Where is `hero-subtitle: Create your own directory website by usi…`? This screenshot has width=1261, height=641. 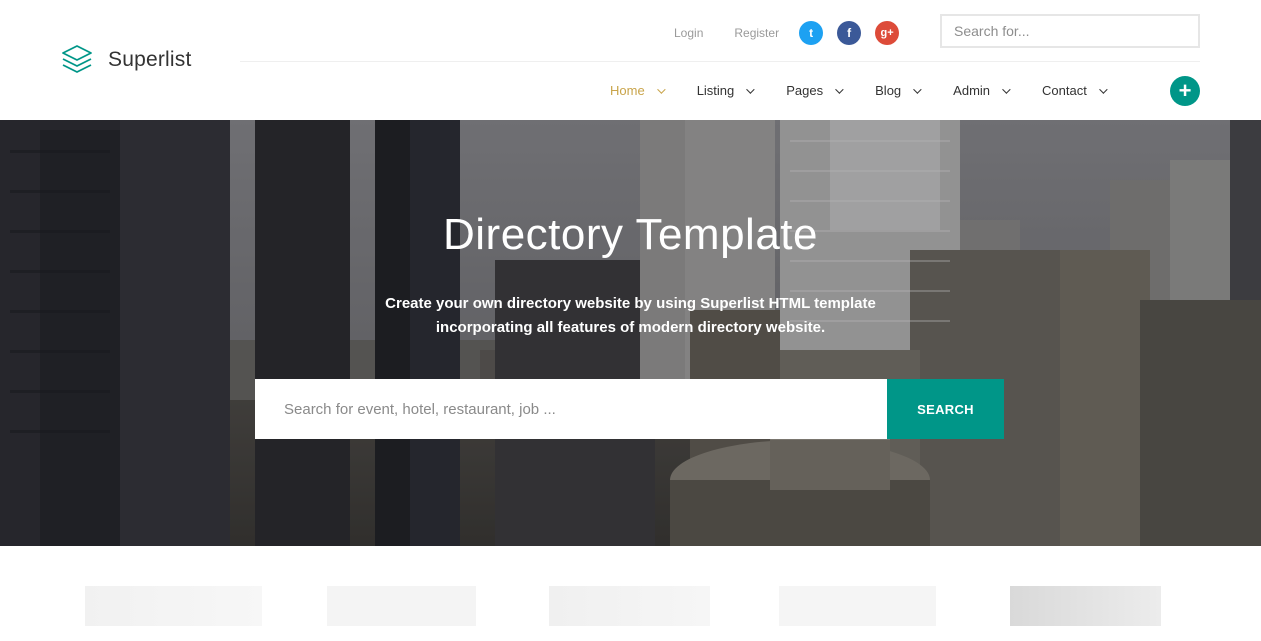 hero-subtitle: Create your own directory website by usi… is located at coordinates (630, 316).